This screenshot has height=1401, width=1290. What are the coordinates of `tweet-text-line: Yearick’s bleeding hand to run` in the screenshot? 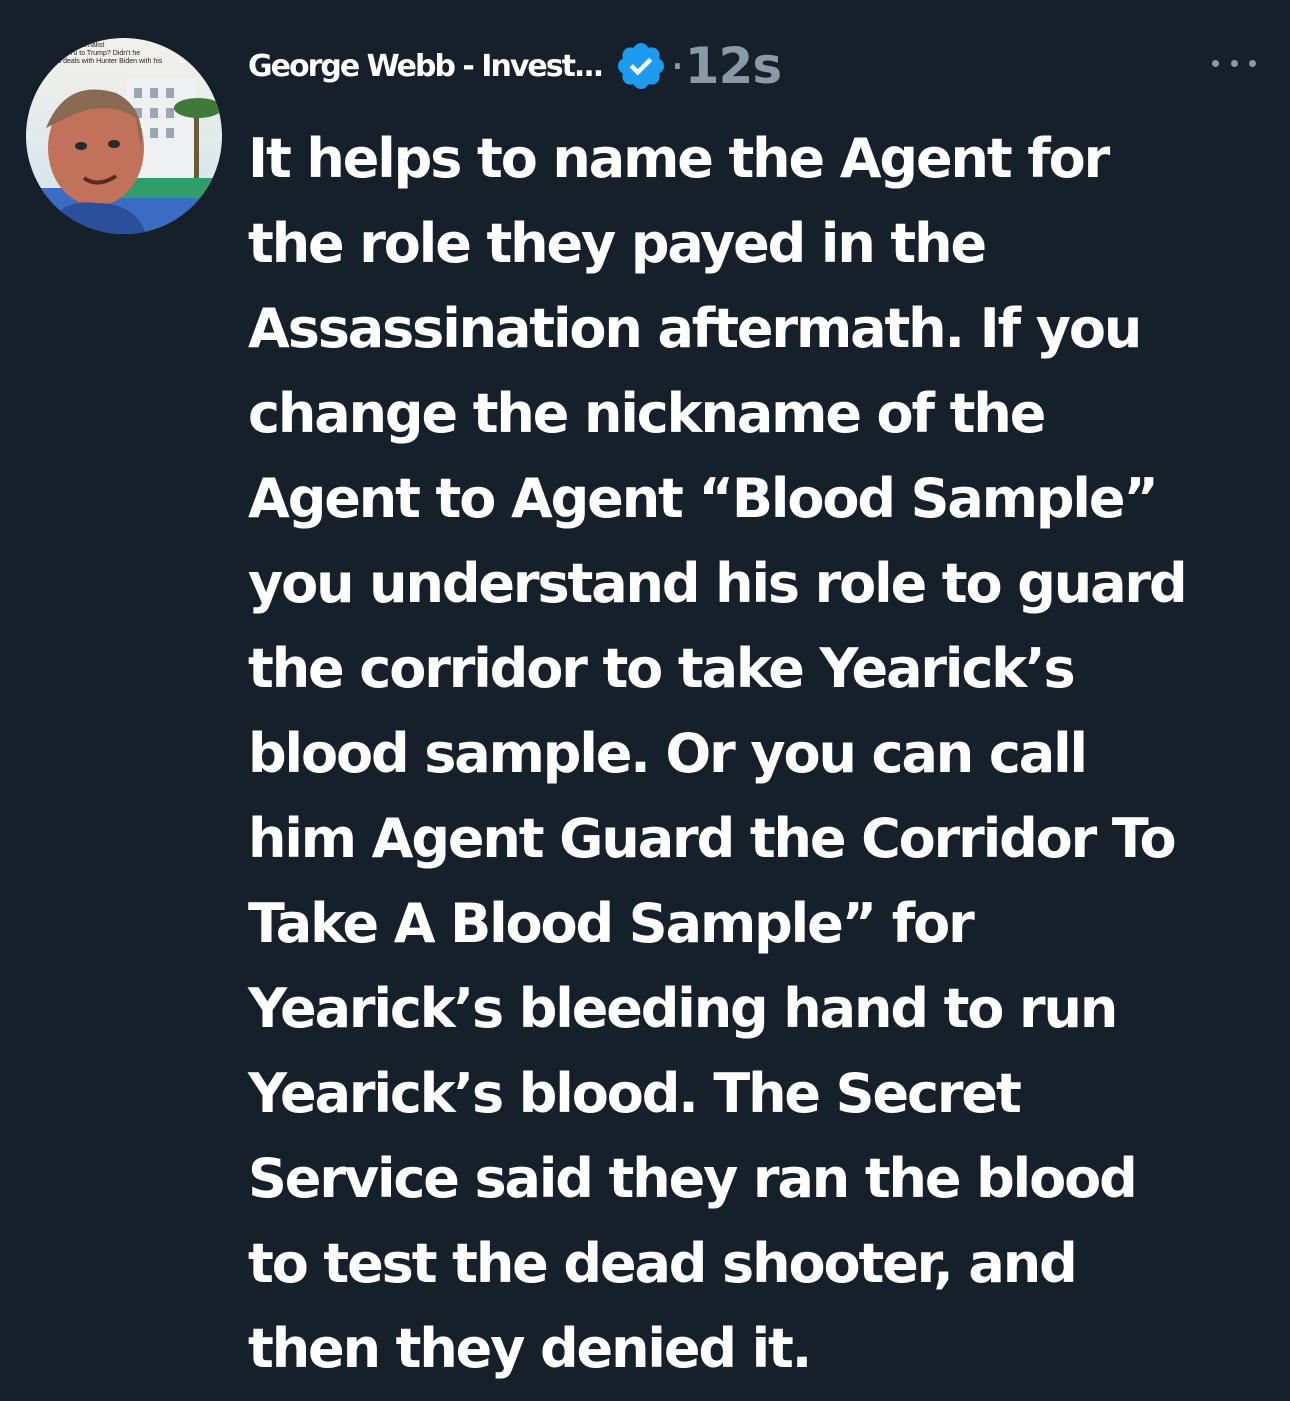 It's located at (683, 1008).